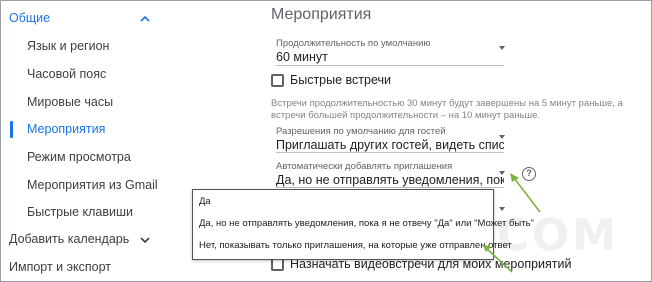  Describe the element at coordinates (92, 185) in the screenshot. I see `sidebar-item-label: Мероприятия из Gmail` at that location.